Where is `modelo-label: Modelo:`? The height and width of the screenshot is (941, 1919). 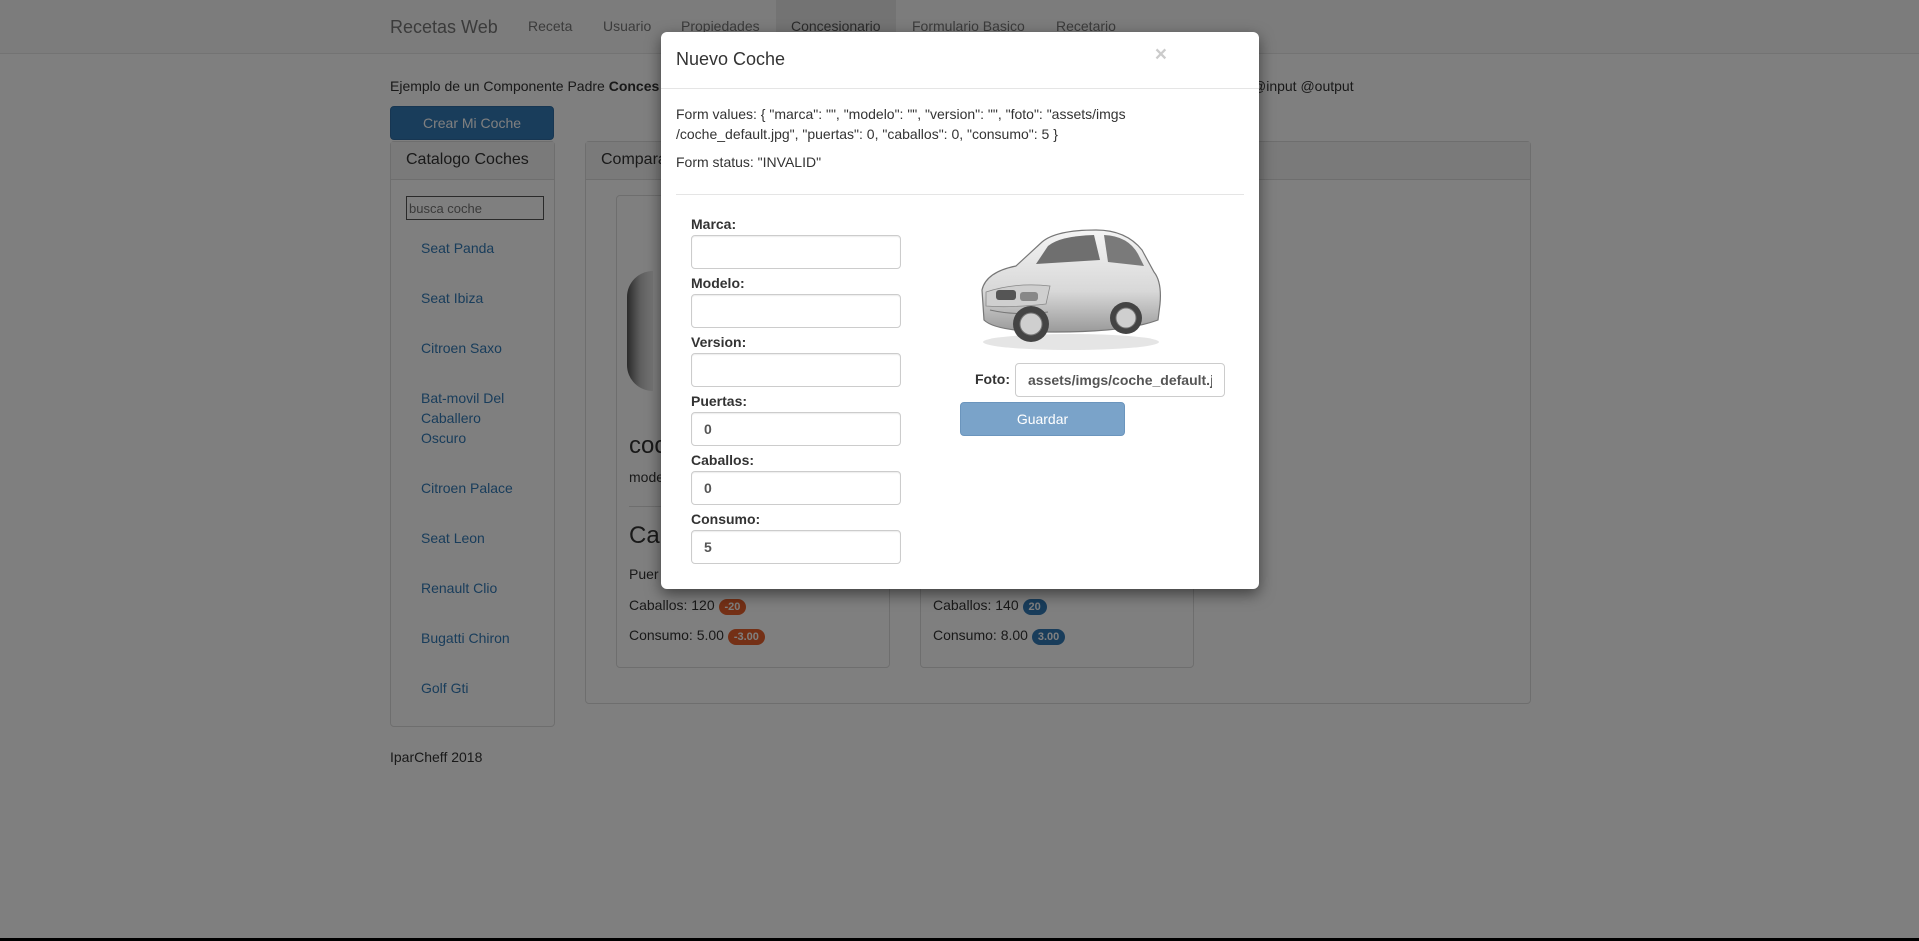
modelo-label: Modelo: is located at coordinates (718, 283).